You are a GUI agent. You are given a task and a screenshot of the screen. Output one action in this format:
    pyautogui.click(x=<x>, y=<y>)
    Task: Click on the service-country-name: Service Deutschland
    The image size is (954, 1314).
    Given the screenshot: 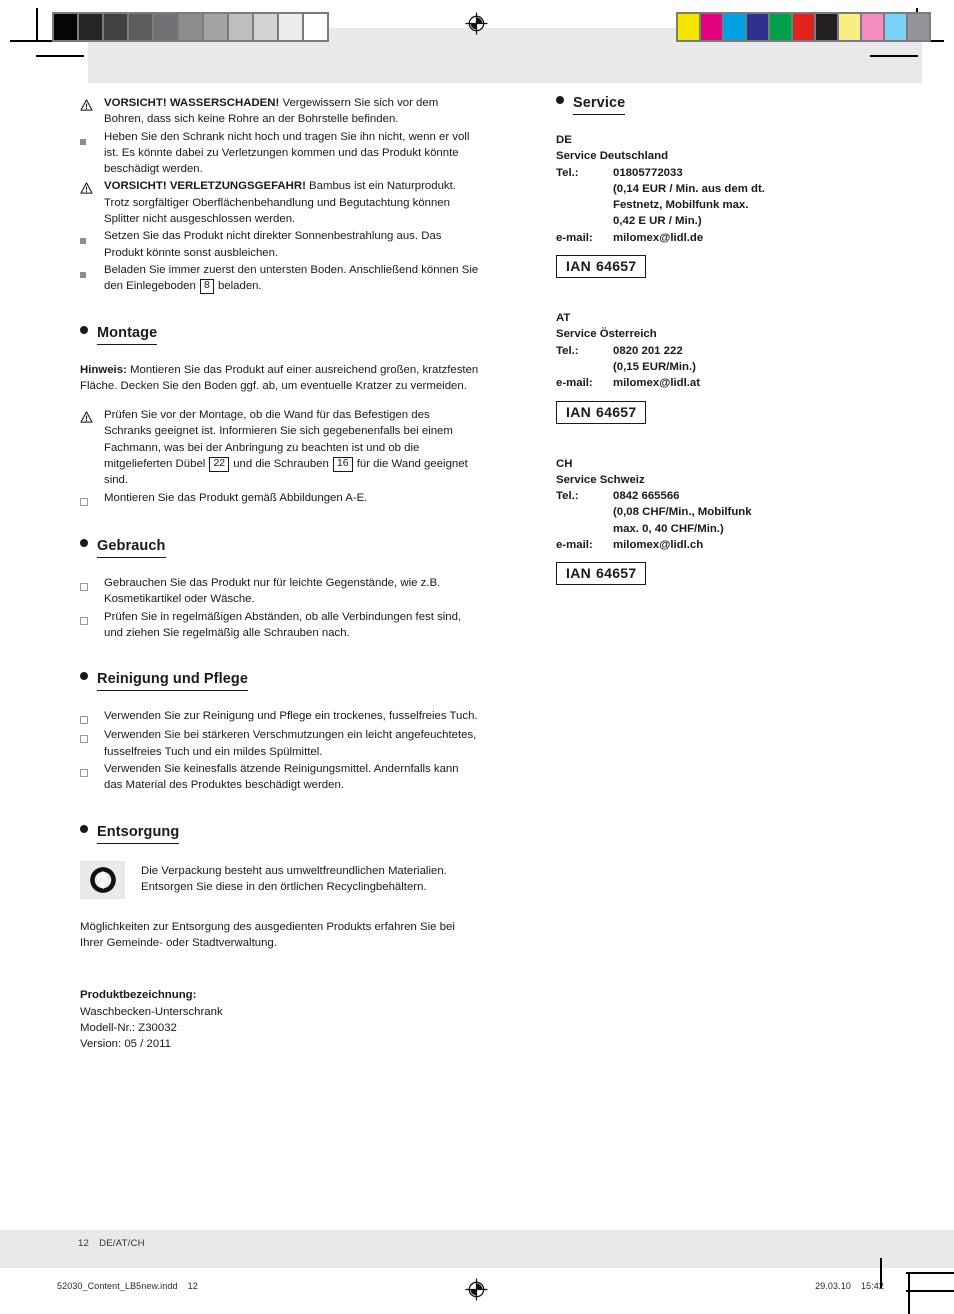 What is the action you would take?
    pyautogui.click(x=612, y=156)
    